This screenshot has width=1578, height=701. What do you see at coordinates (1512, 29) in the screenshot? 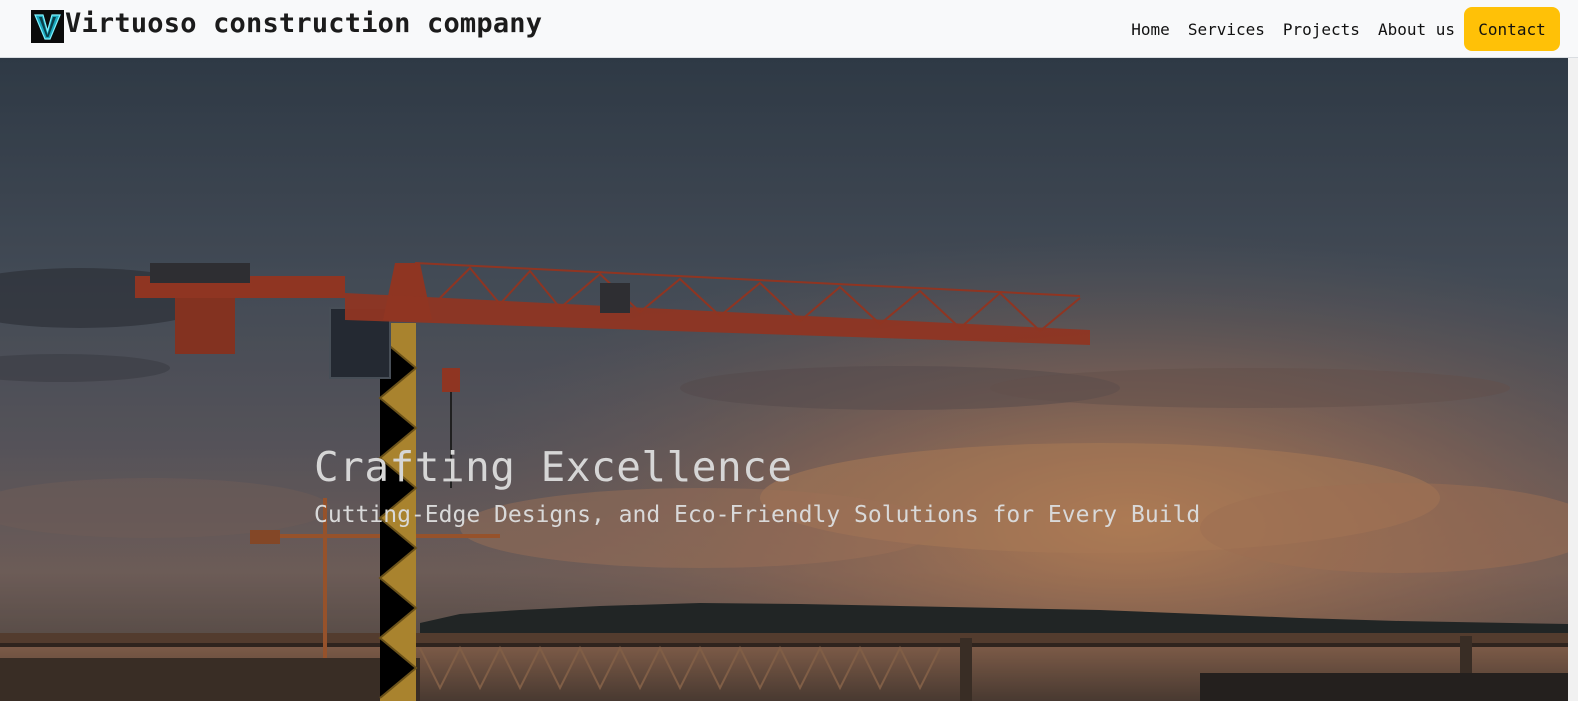
I see `contact-button: Contact` at bounding box center [1512, 29].